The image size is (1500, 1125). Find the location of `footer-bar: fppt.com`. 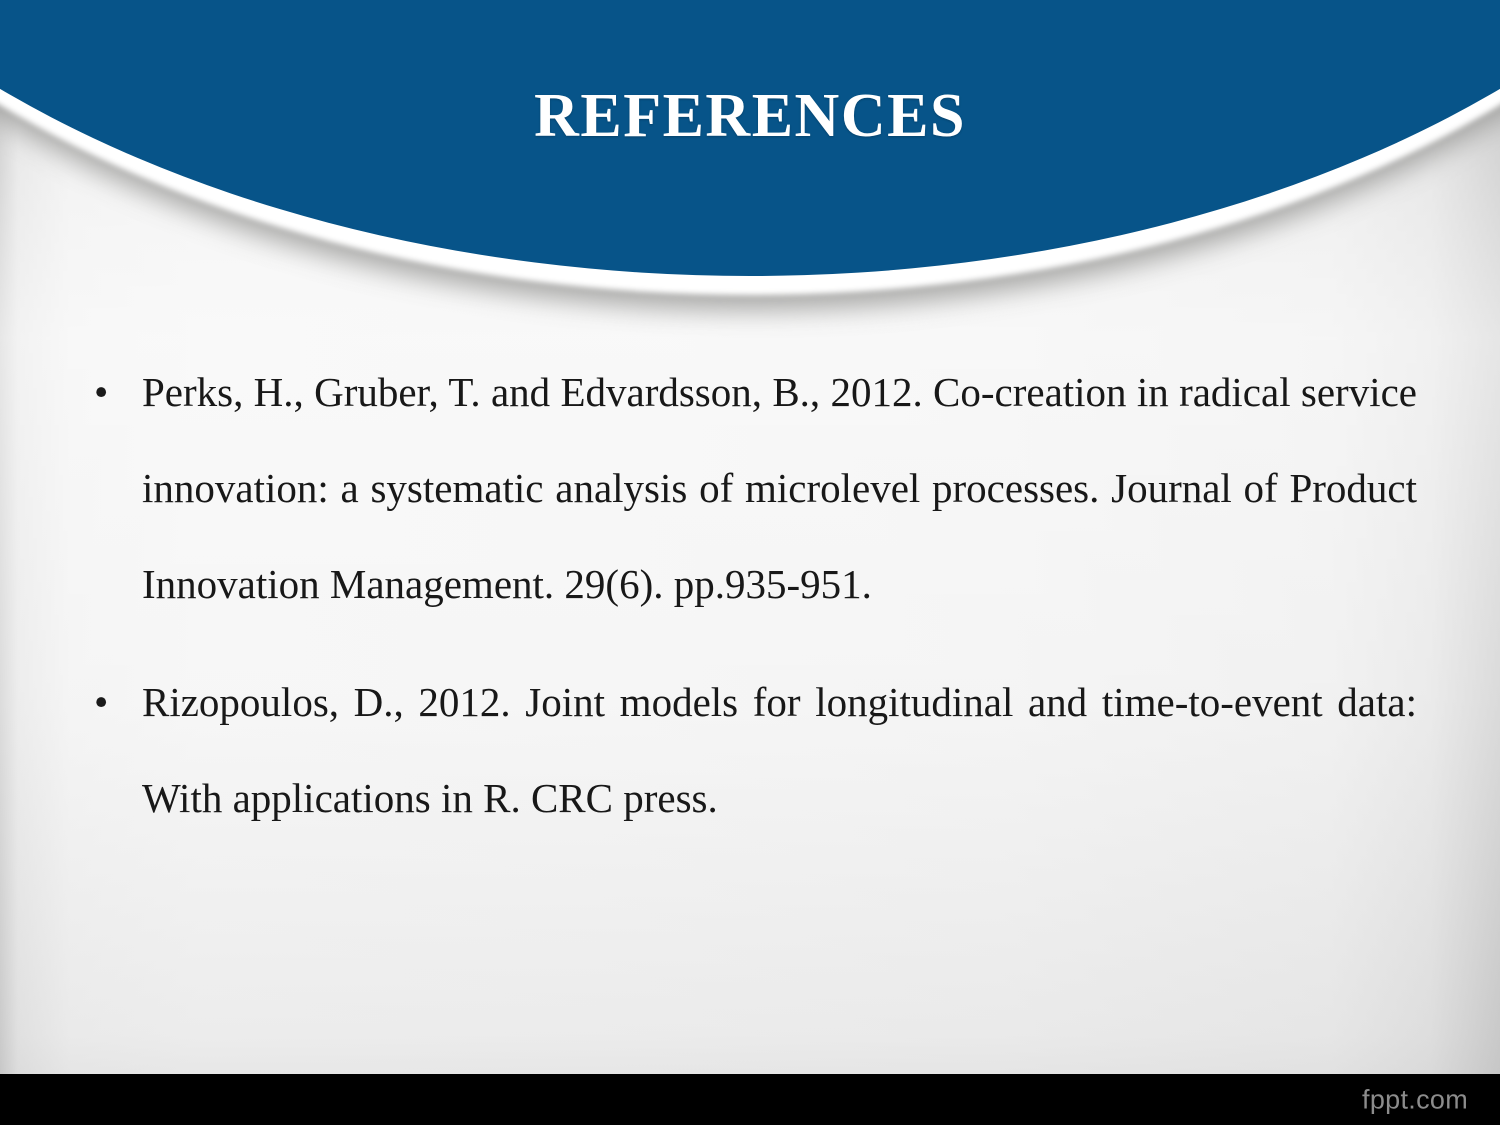

footer-bar: fppt.com is located at coordinates (750, 1099).